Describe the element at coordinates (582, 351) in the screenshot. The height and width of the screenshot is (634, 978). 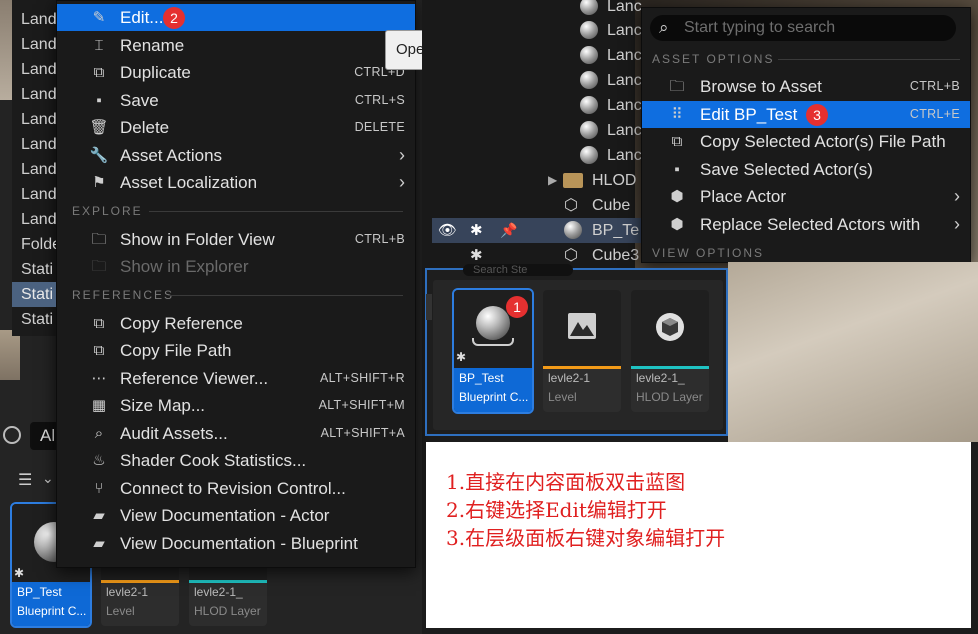
I see `asset-tile-level: levle2-1 Level` at that location.